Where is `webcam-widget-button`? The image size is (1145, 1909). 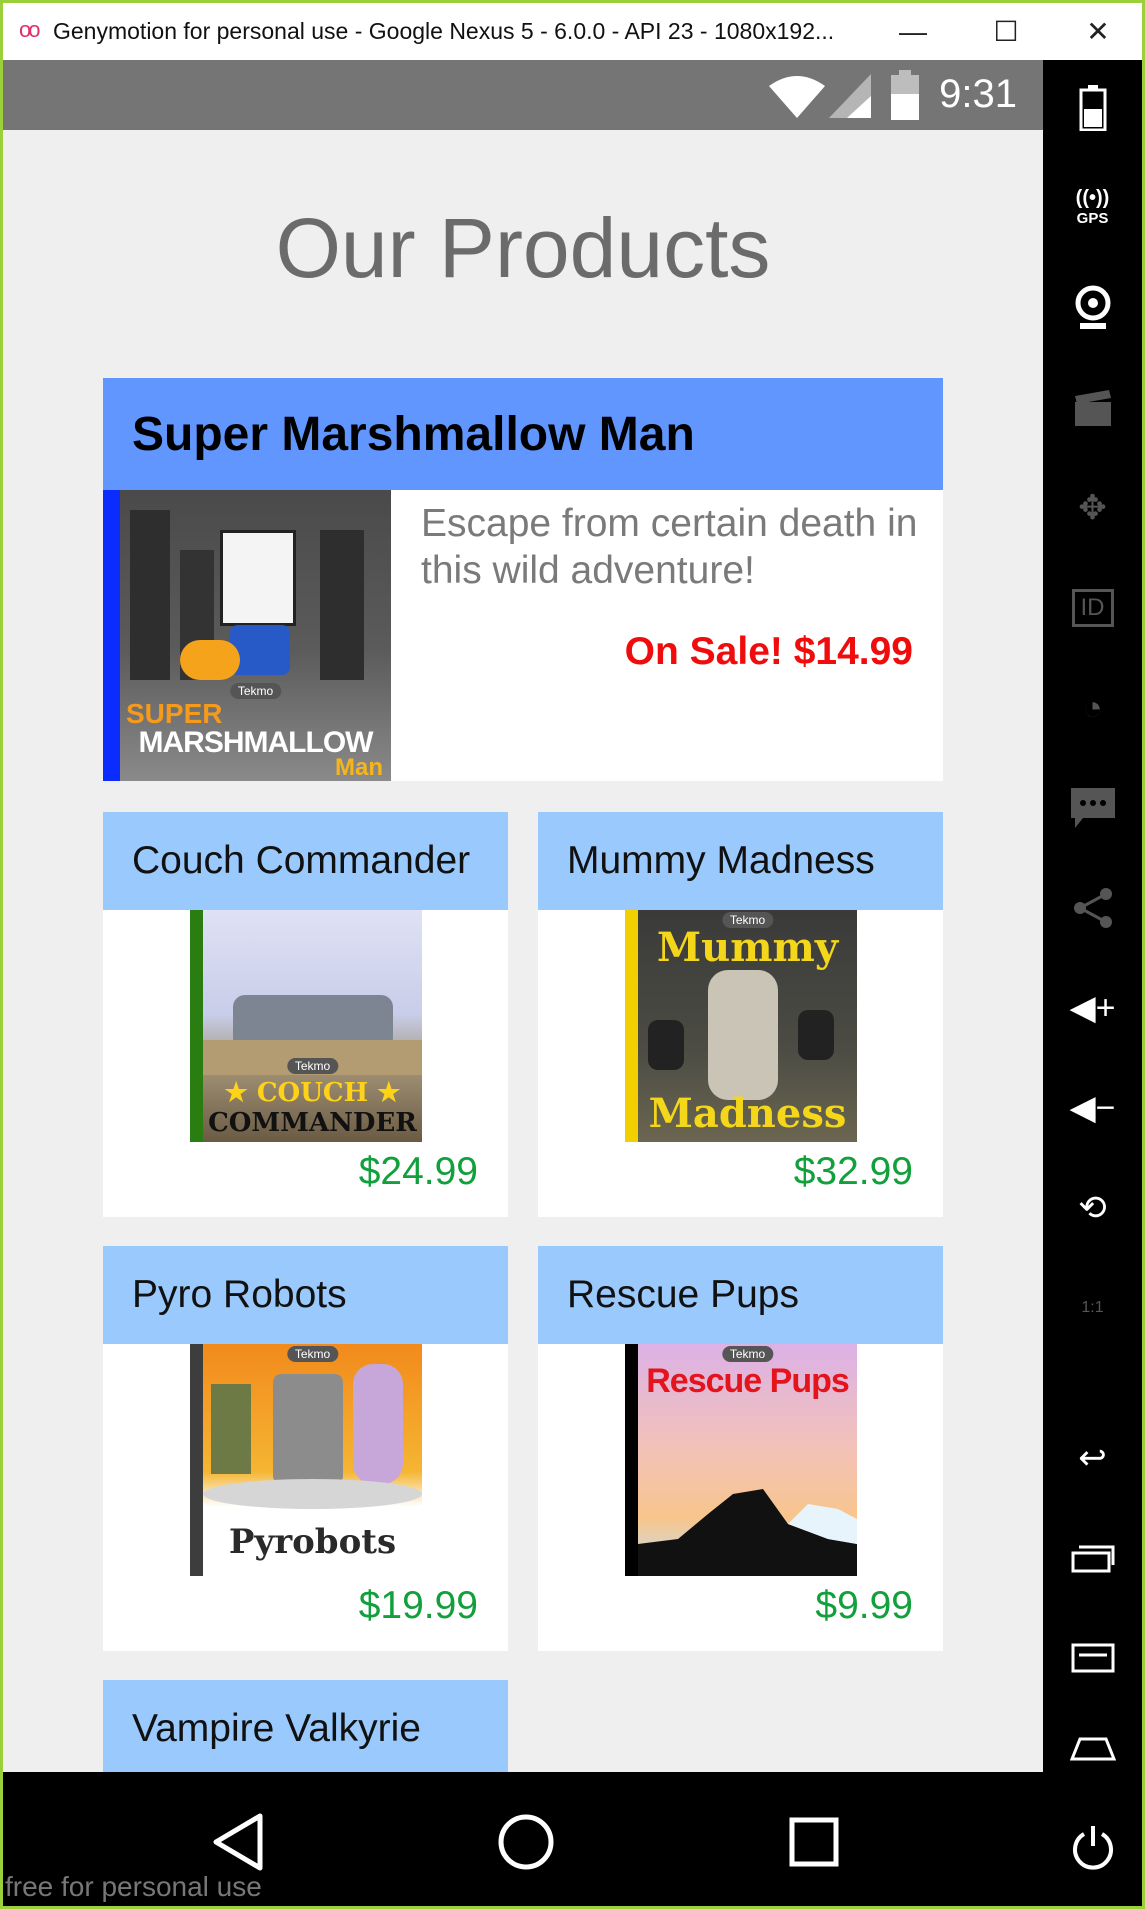 webcam-widget-button is located at coordinates (1092, 308).